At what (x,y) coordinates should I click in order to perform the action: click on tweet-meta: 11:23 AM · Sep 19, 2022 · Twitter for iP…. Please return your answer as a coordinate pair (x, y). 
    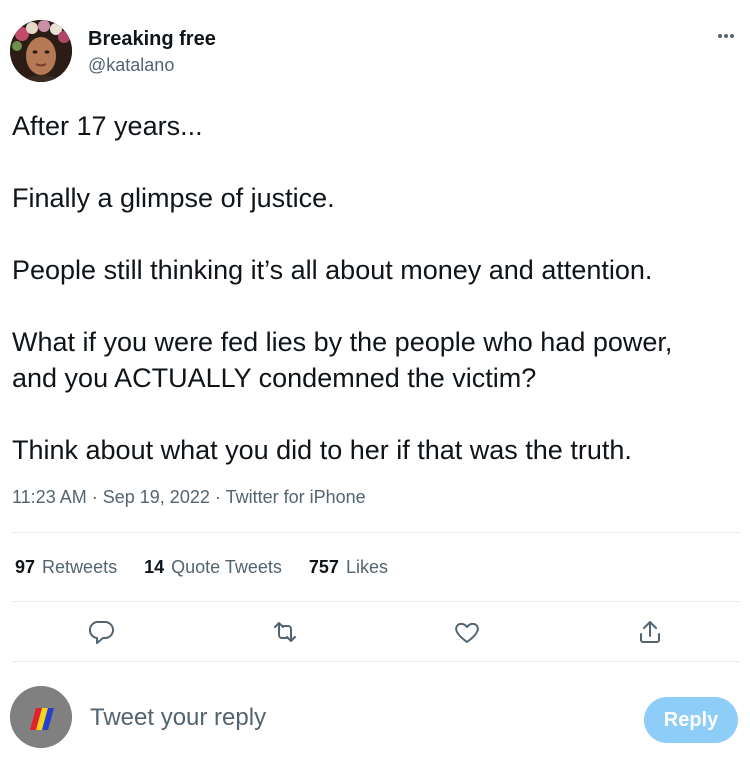
    Looking at the image, I should click on (189, 497).